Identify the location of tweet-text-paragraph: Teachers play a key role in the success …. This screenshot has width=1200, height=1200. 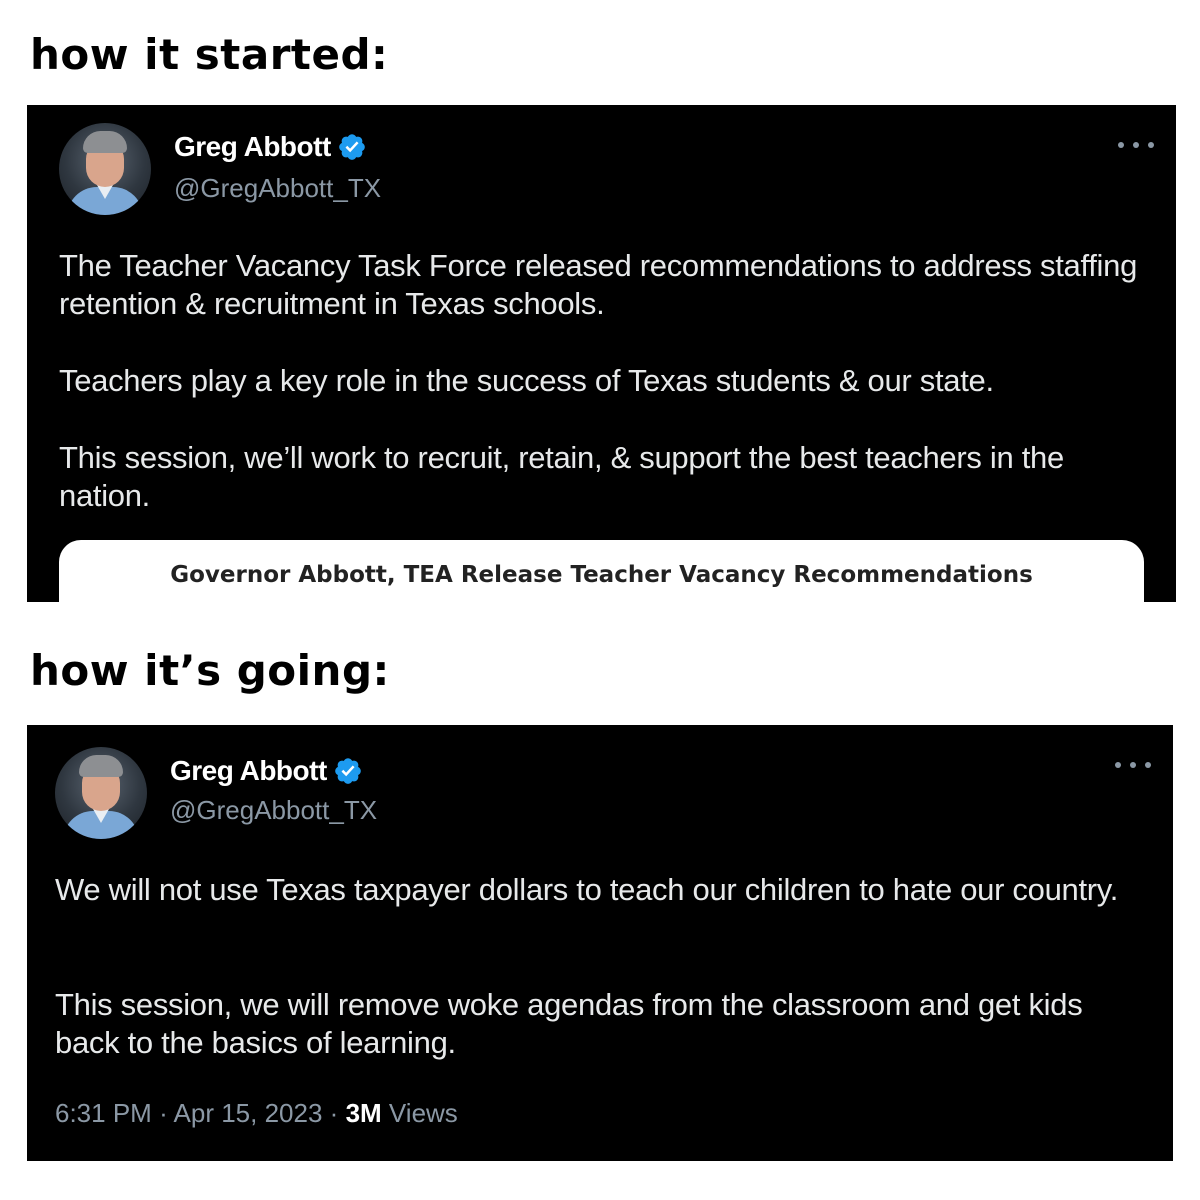
(526, 380).